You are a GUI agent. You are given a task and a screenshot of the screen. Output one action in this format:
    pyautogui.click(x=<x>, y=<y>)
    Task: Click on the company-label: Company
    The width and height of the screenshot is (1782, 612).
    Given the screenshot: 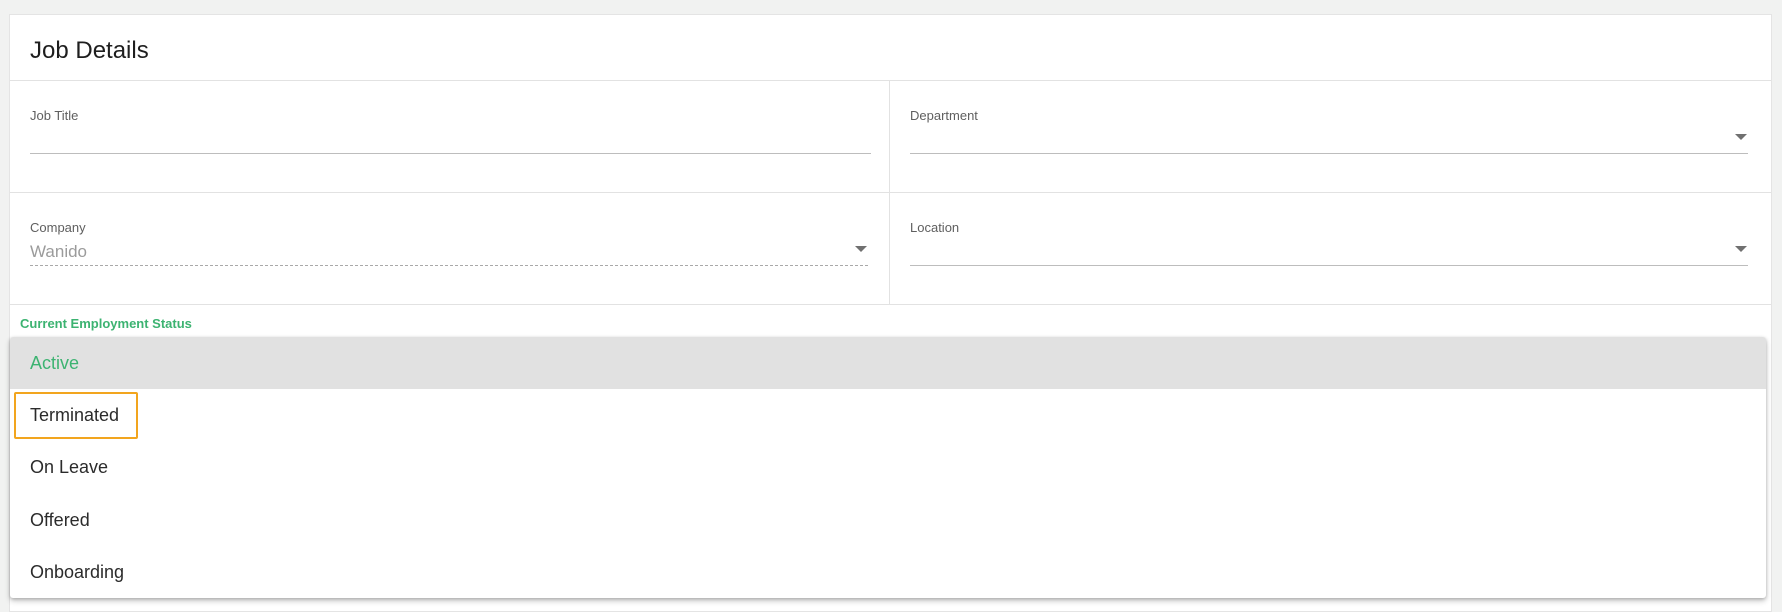 What is the action you would take?
    pyautogui.click(x=58, y=227)
    